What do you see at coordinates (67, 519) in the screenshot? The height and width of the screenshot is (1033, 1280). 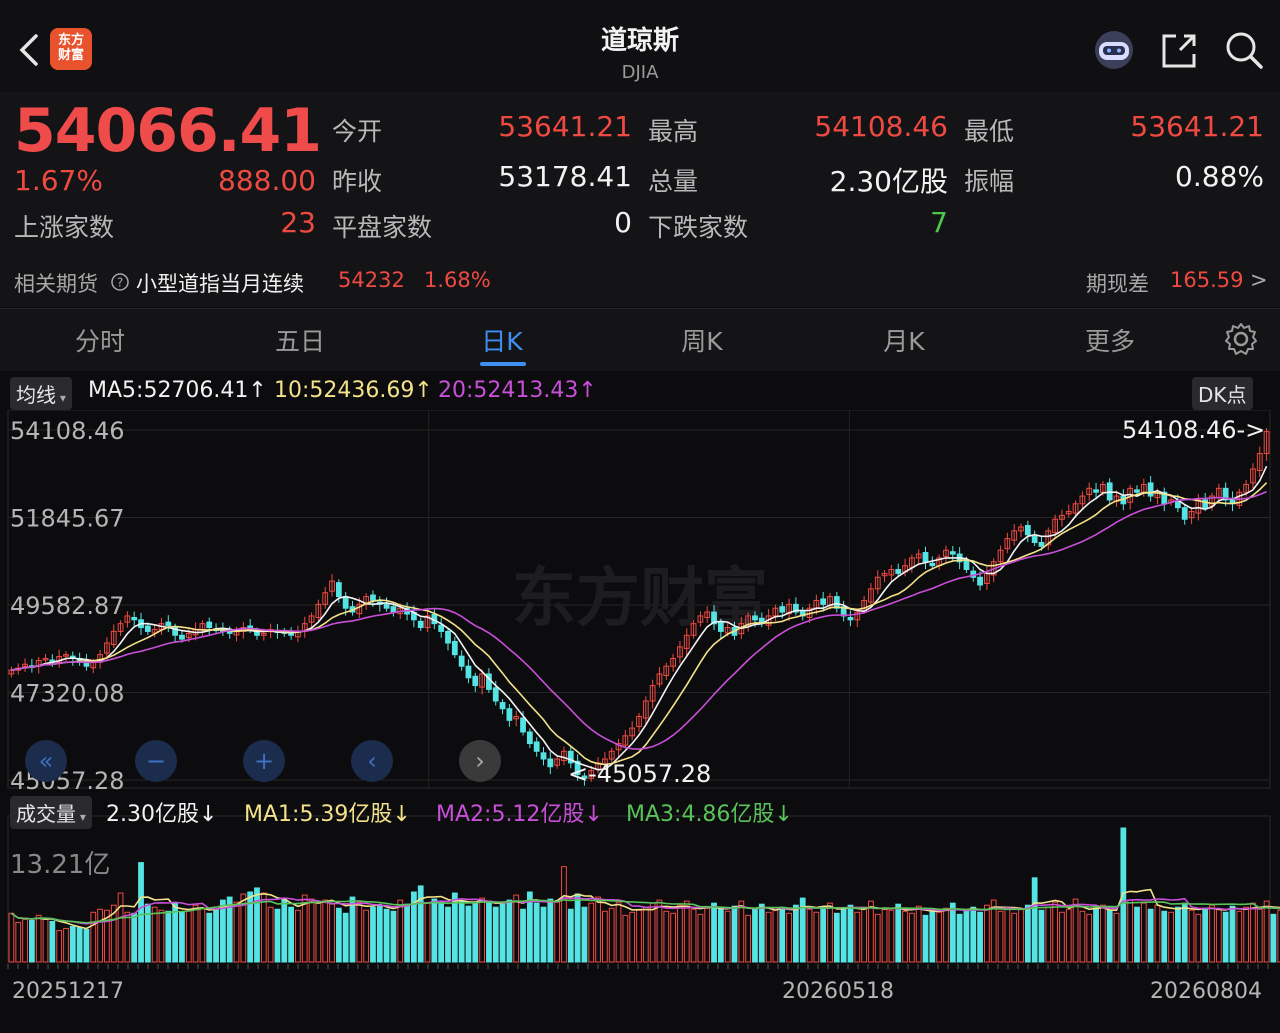 I see `y-tick-label: 51845.67` at bounding box center [67, 519].